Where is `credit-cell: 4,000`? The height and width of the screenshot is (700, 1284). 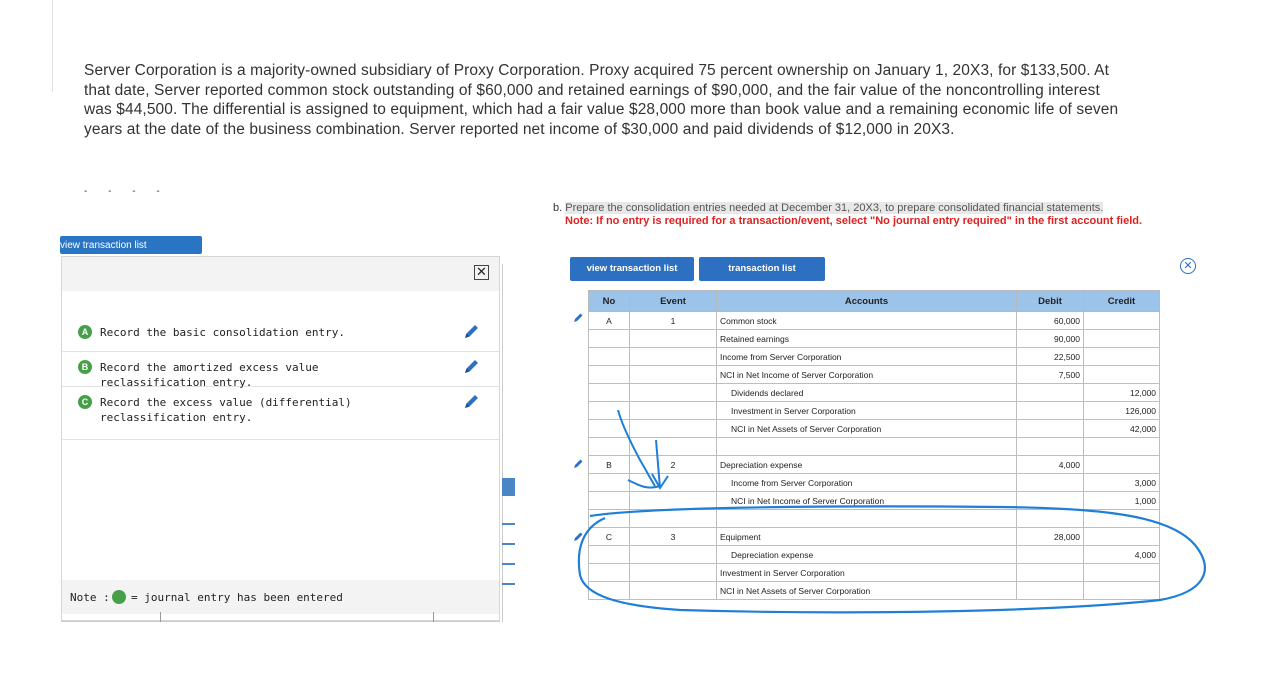
credit-cell: 4,000 is located at coordinates (1121, 554).